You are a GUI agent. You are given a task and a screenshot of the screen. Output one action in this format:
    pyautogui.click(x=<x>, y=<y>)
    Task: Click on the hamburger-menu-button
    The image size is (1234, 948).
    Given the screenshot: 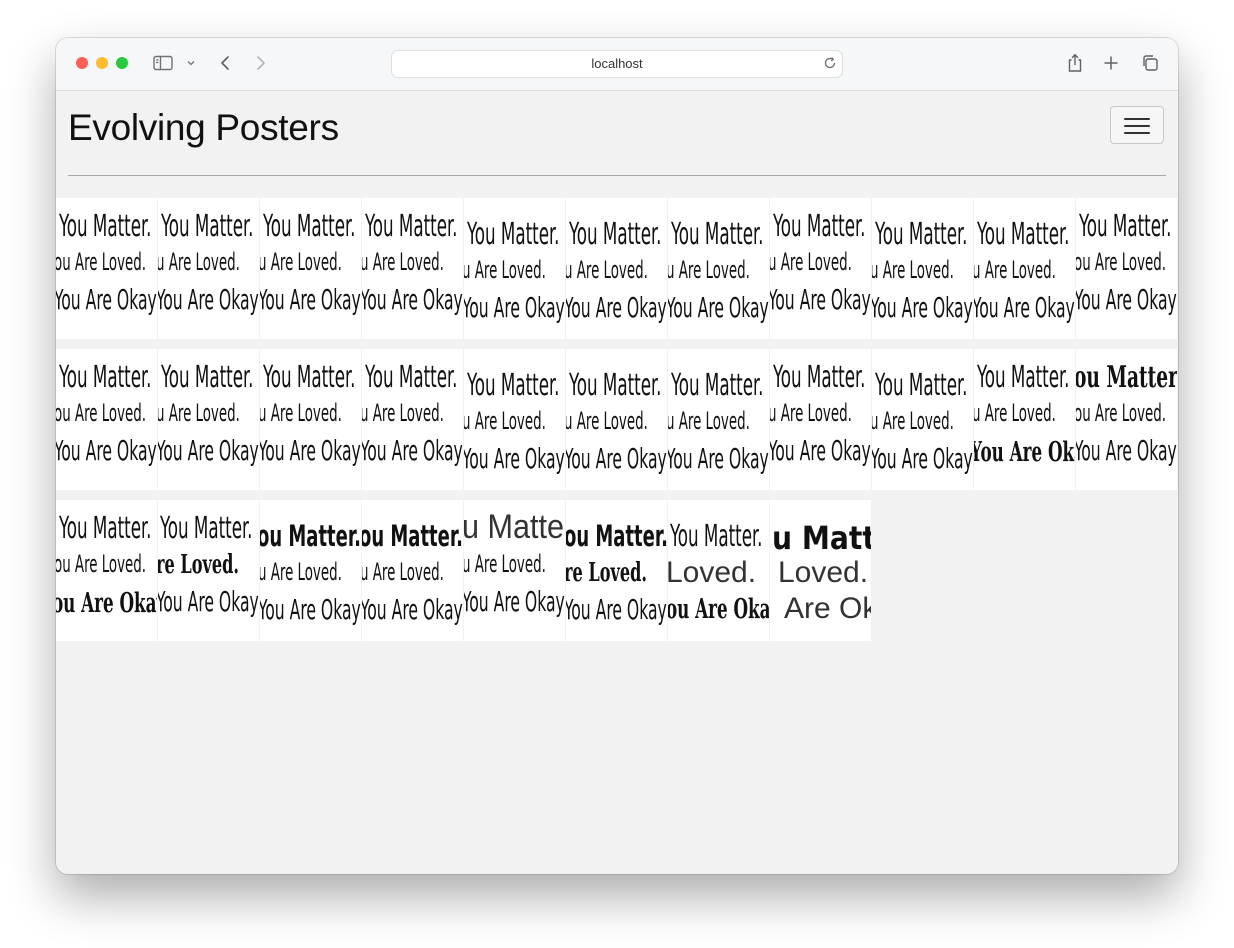 What is the action you would take?
    pyautogui.click(x=1137, y=125)
    